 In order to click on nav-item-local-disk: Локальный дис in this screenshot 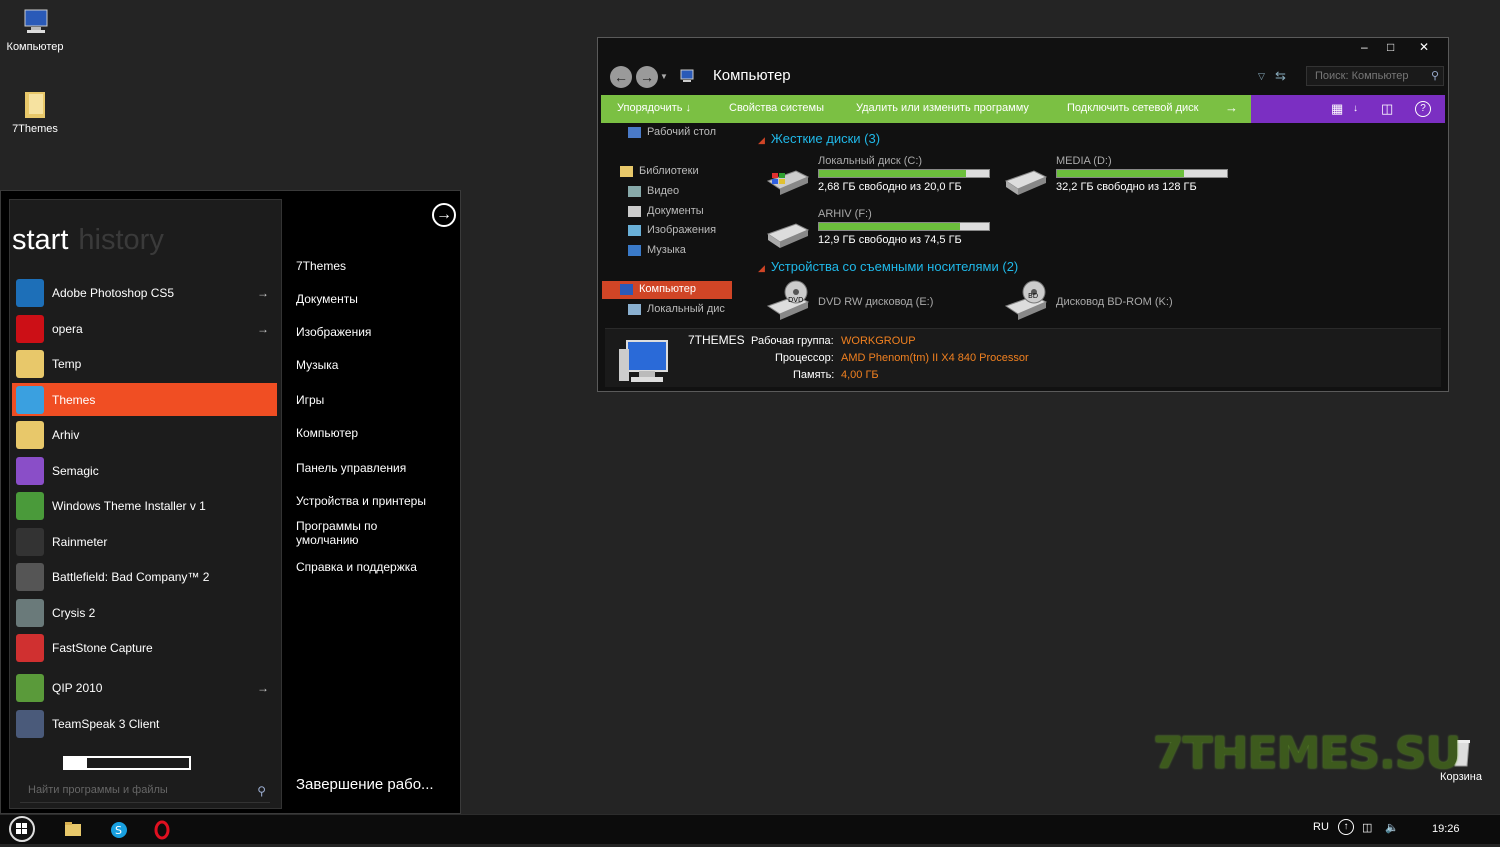, I will do `click(676, 309)`.